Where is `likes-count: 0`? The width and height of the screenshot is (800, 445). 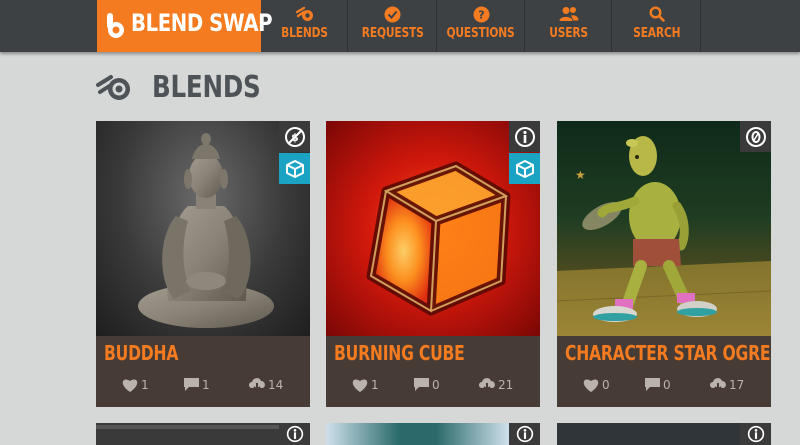
likes-count: 0 is located at coordinates (596, 385).